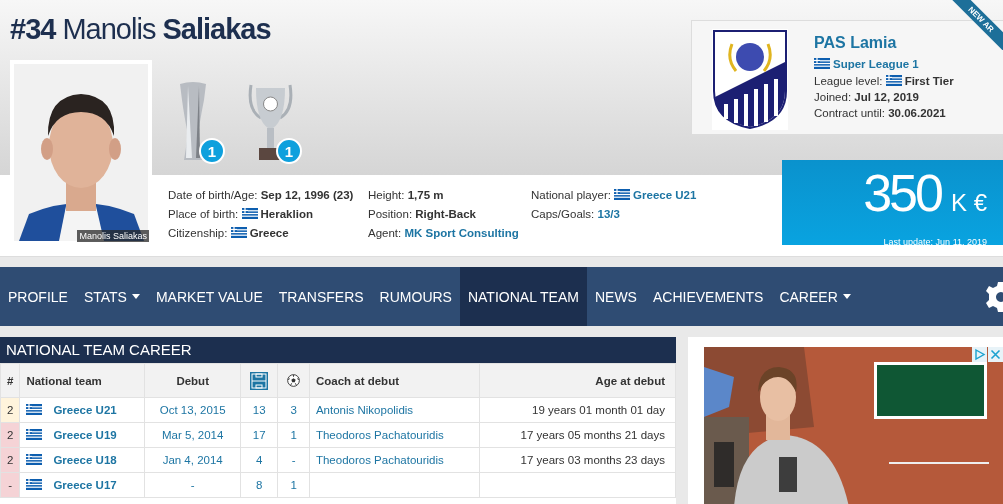  What do you see at coordinates (113, 236) in the screenshot?
I see `photo-caption: Manolis Saliakas` at bounding box center [113, 236].